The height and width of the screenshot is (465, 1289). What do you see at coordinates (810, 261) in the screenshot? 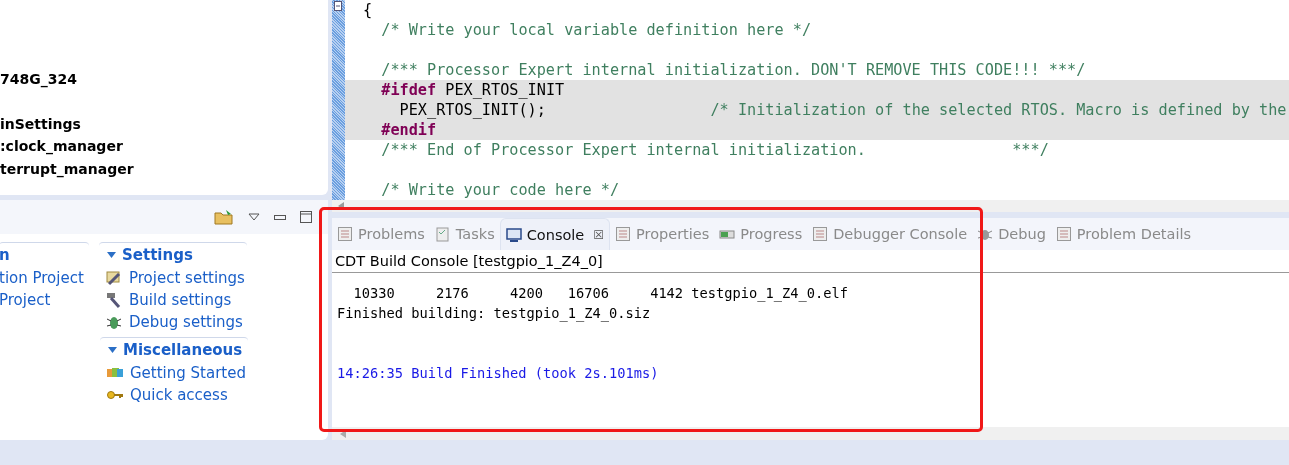
I see `console-title: CDT Build Console [testgpio_1_Z4_0]` at bounding box center [810, 261].